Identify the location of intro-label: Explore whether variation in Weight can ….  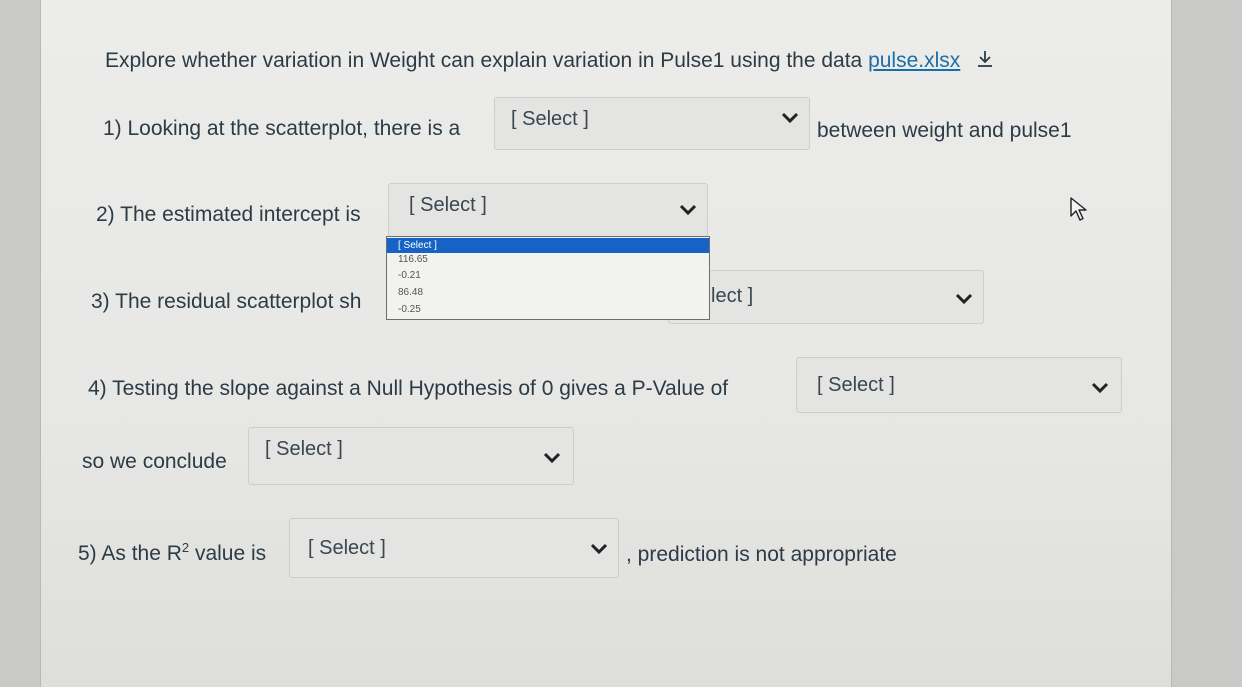
(484, 60).